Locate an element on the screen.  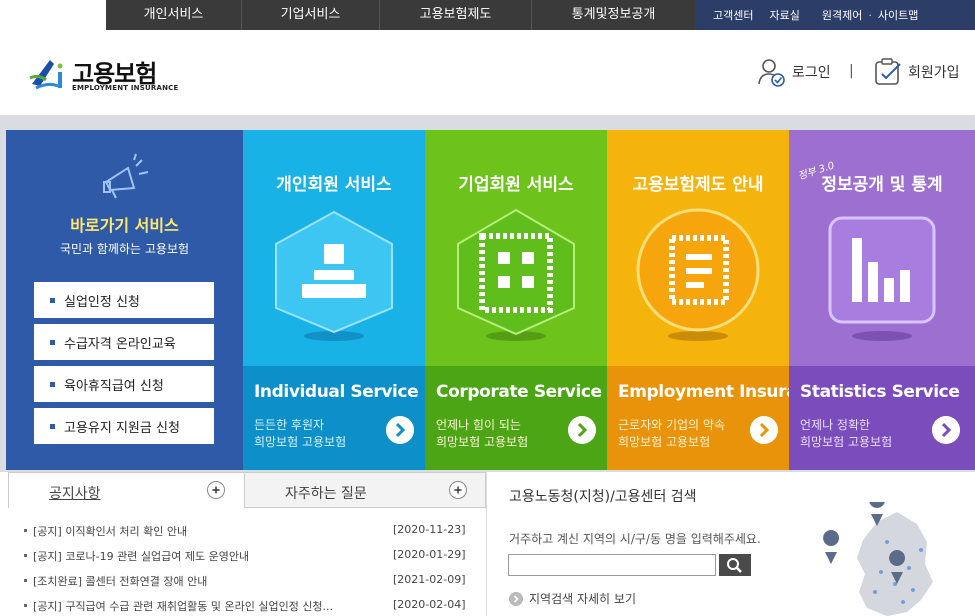
quick-title: 바로가기 서비스 is located at coordinates (124, 225).